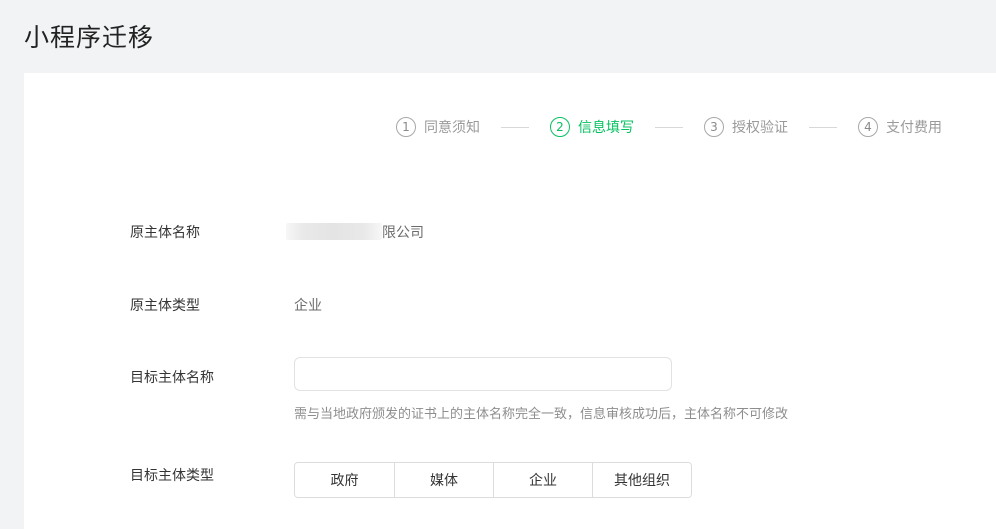  I want to click on page-title: 小程序迁移, so click(89, 37).